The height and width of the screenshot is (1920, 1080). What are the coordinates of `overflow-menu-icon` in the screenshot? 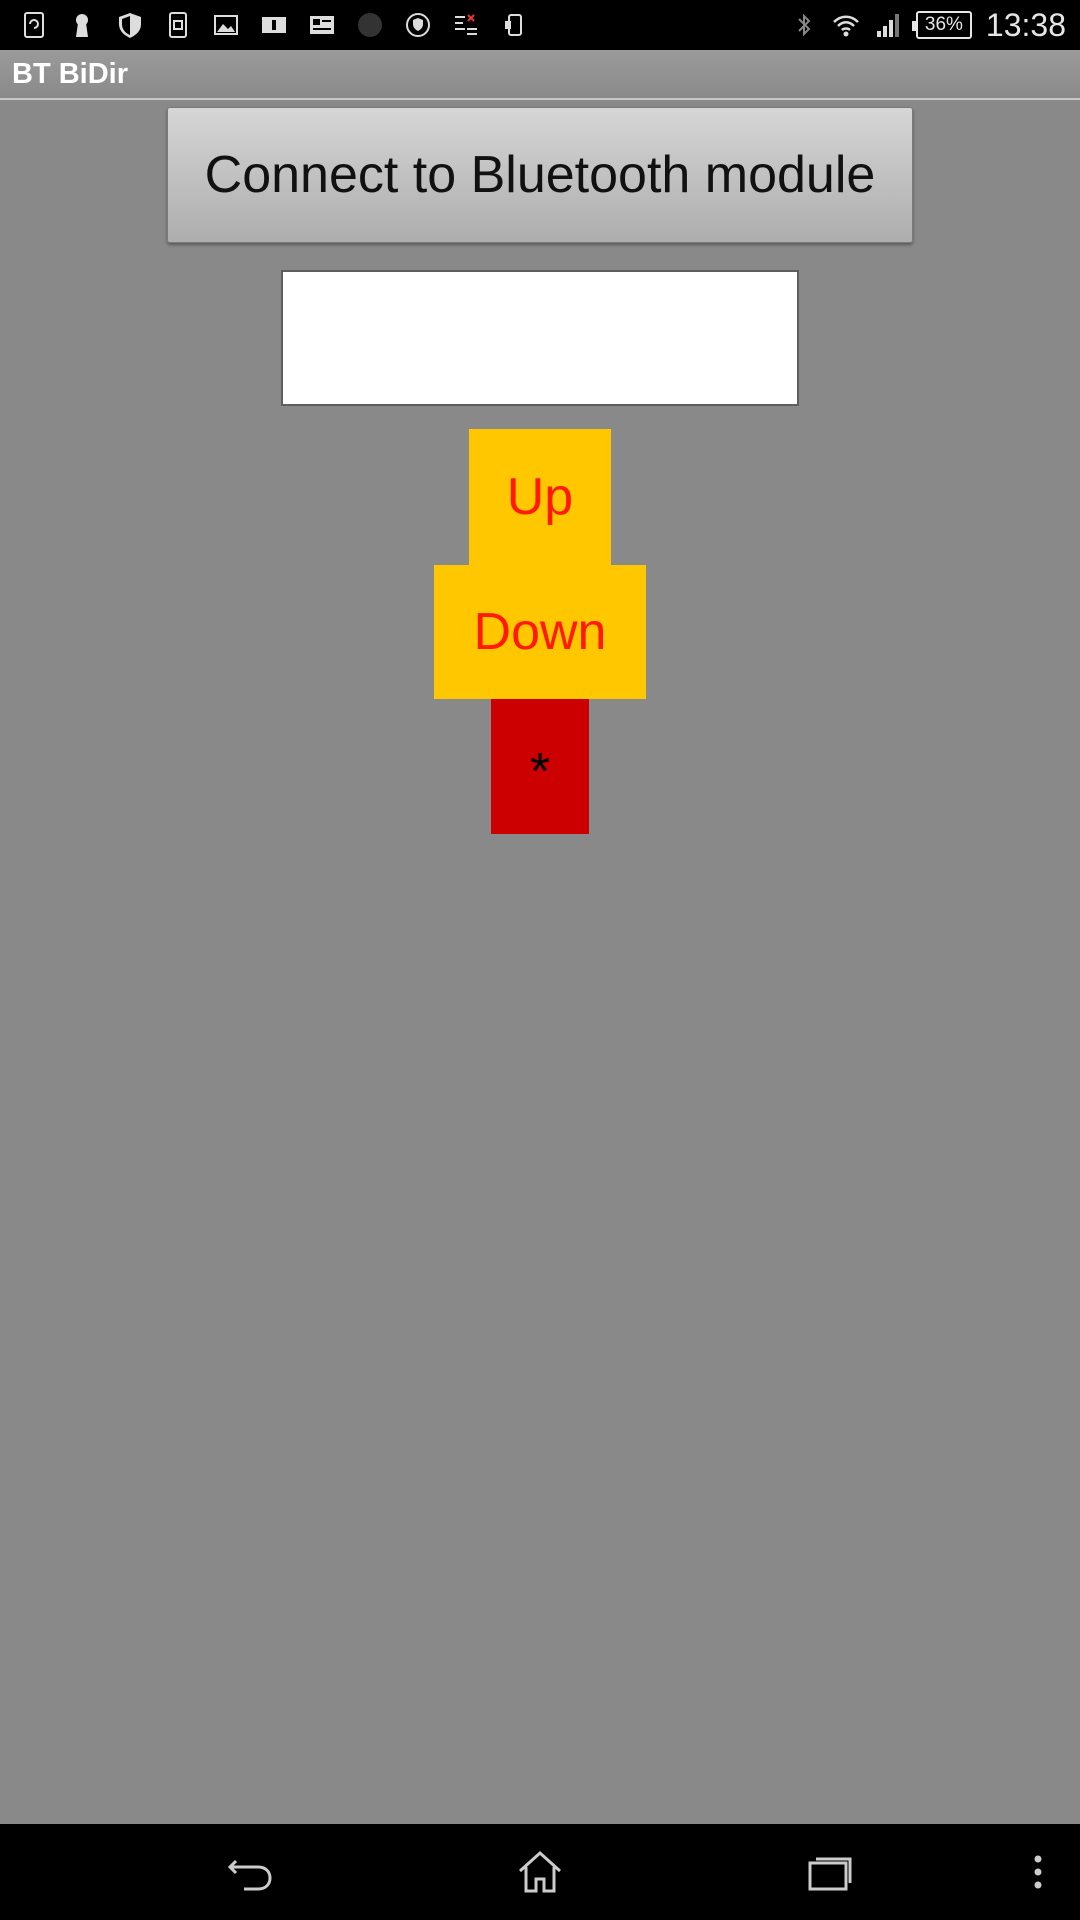 It's located at (1038, 1872).